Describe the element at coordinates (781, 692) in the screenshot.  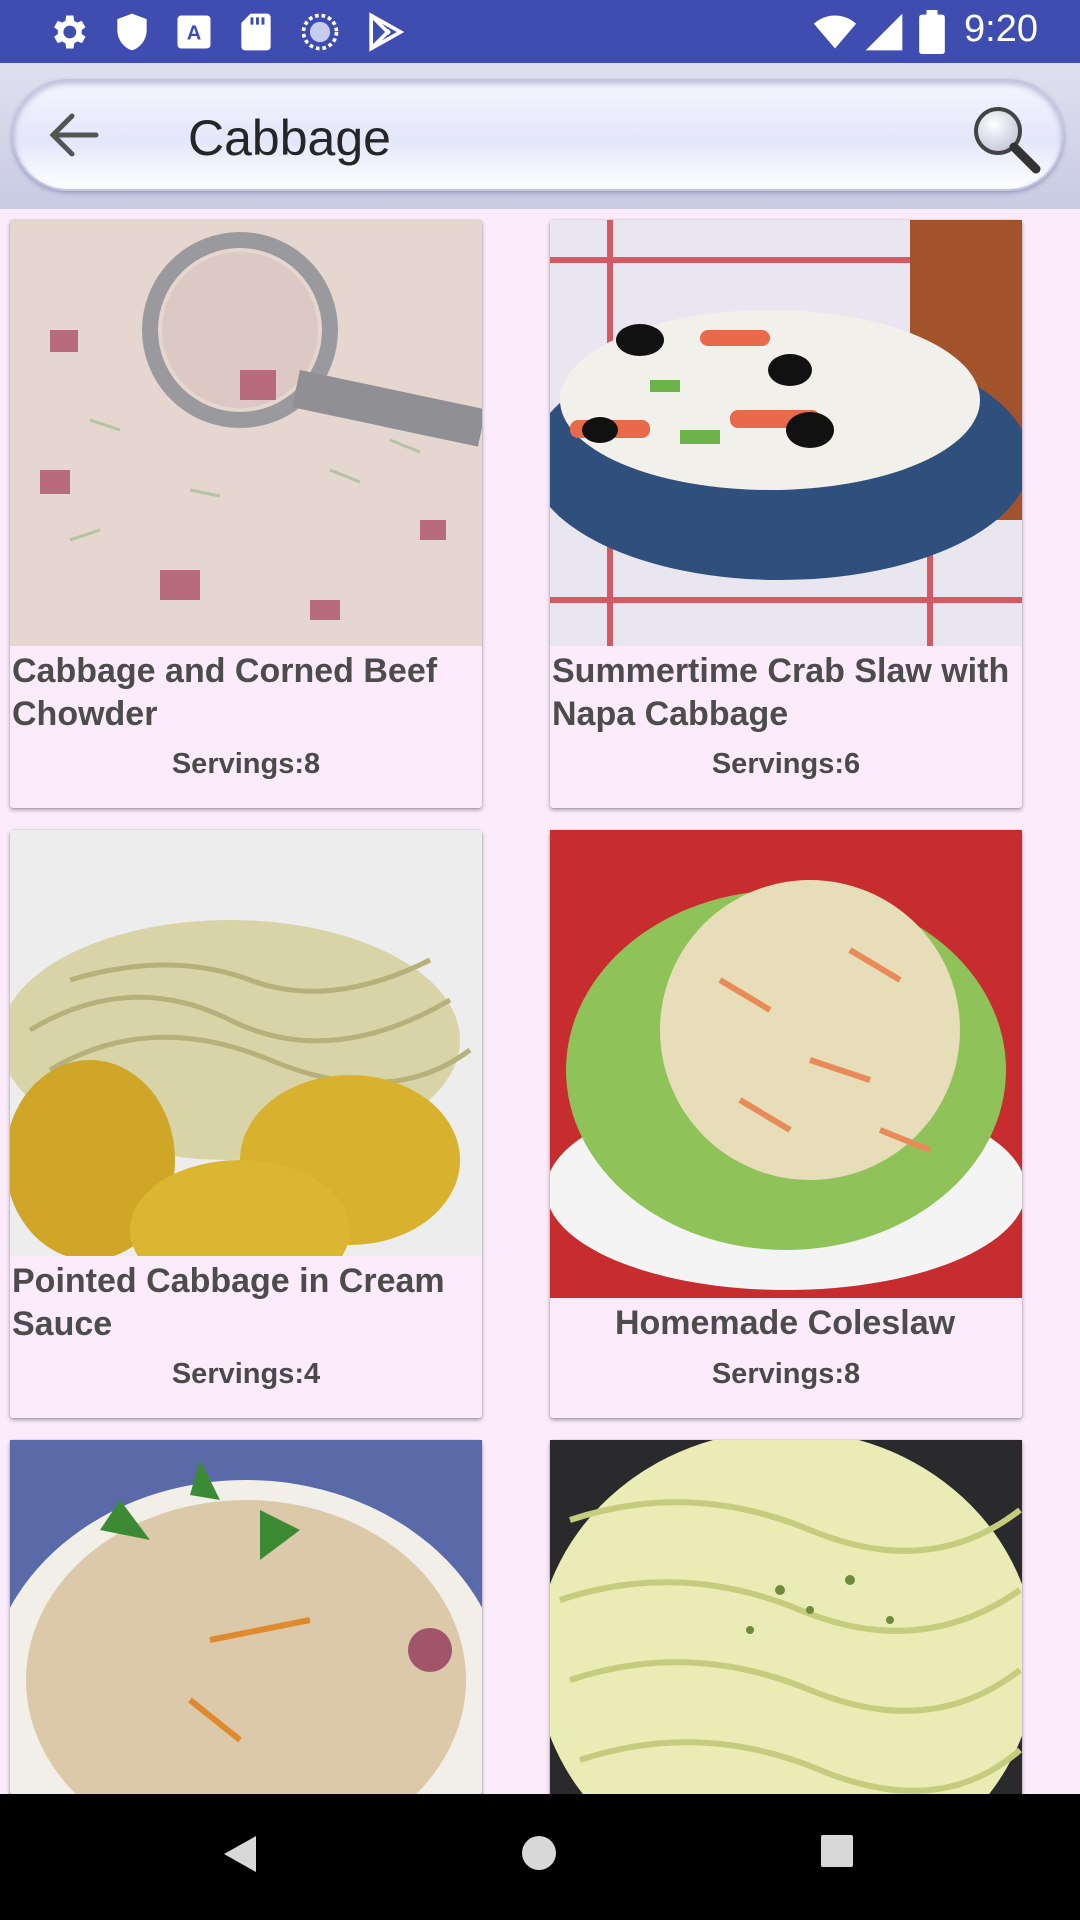
I see `recipe-title: Summertime Crab Slaw with Napa Cabbage` at that location.